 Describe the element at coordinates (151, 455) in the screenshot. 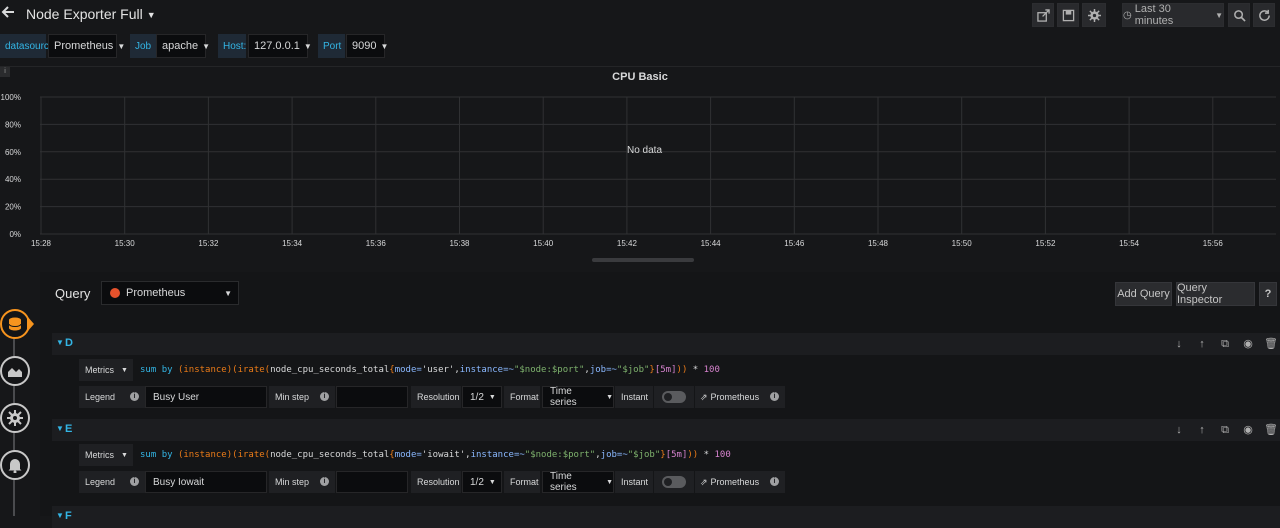

I see `query-token: sum` at that location.